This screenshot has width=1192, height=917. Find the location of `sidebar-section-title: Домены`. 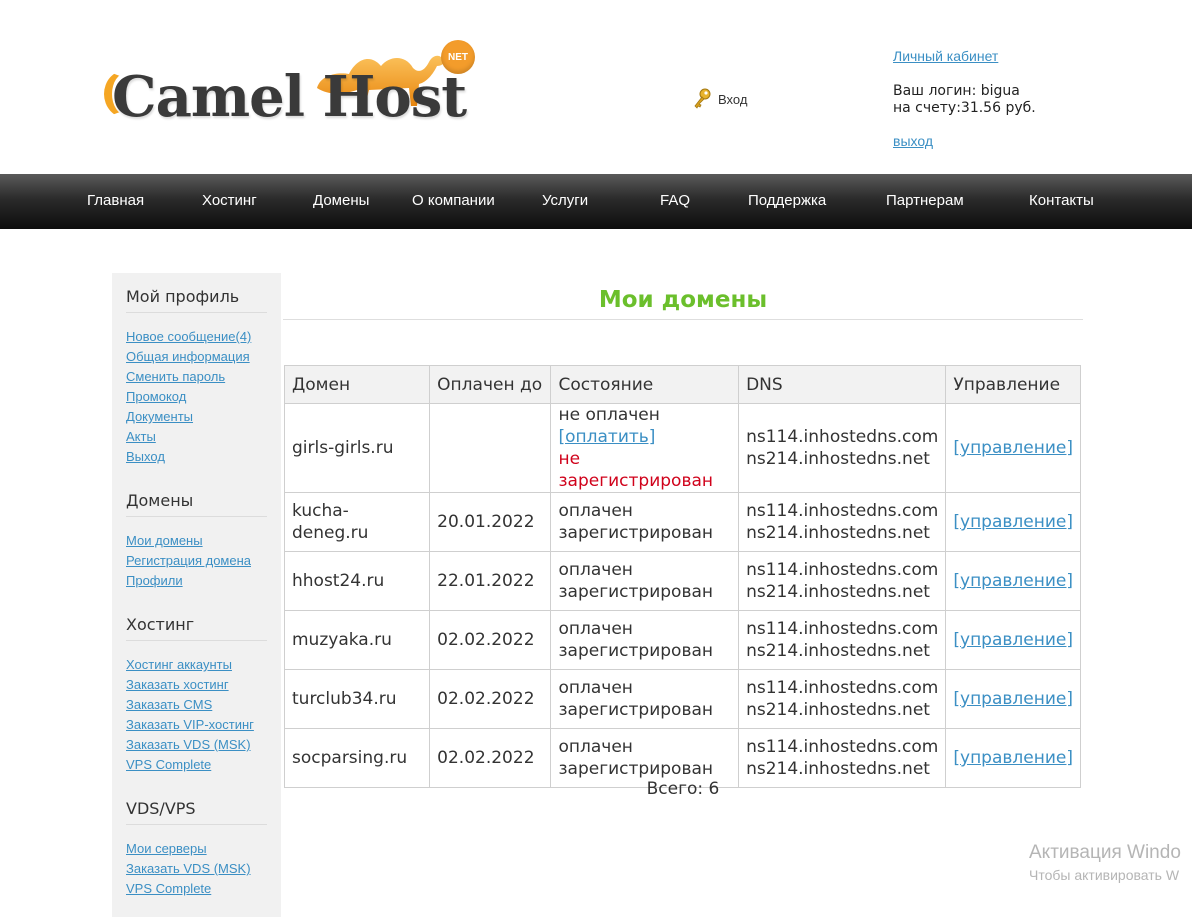

sidebar-section-title: Домены is located at coordinates (196, 504).